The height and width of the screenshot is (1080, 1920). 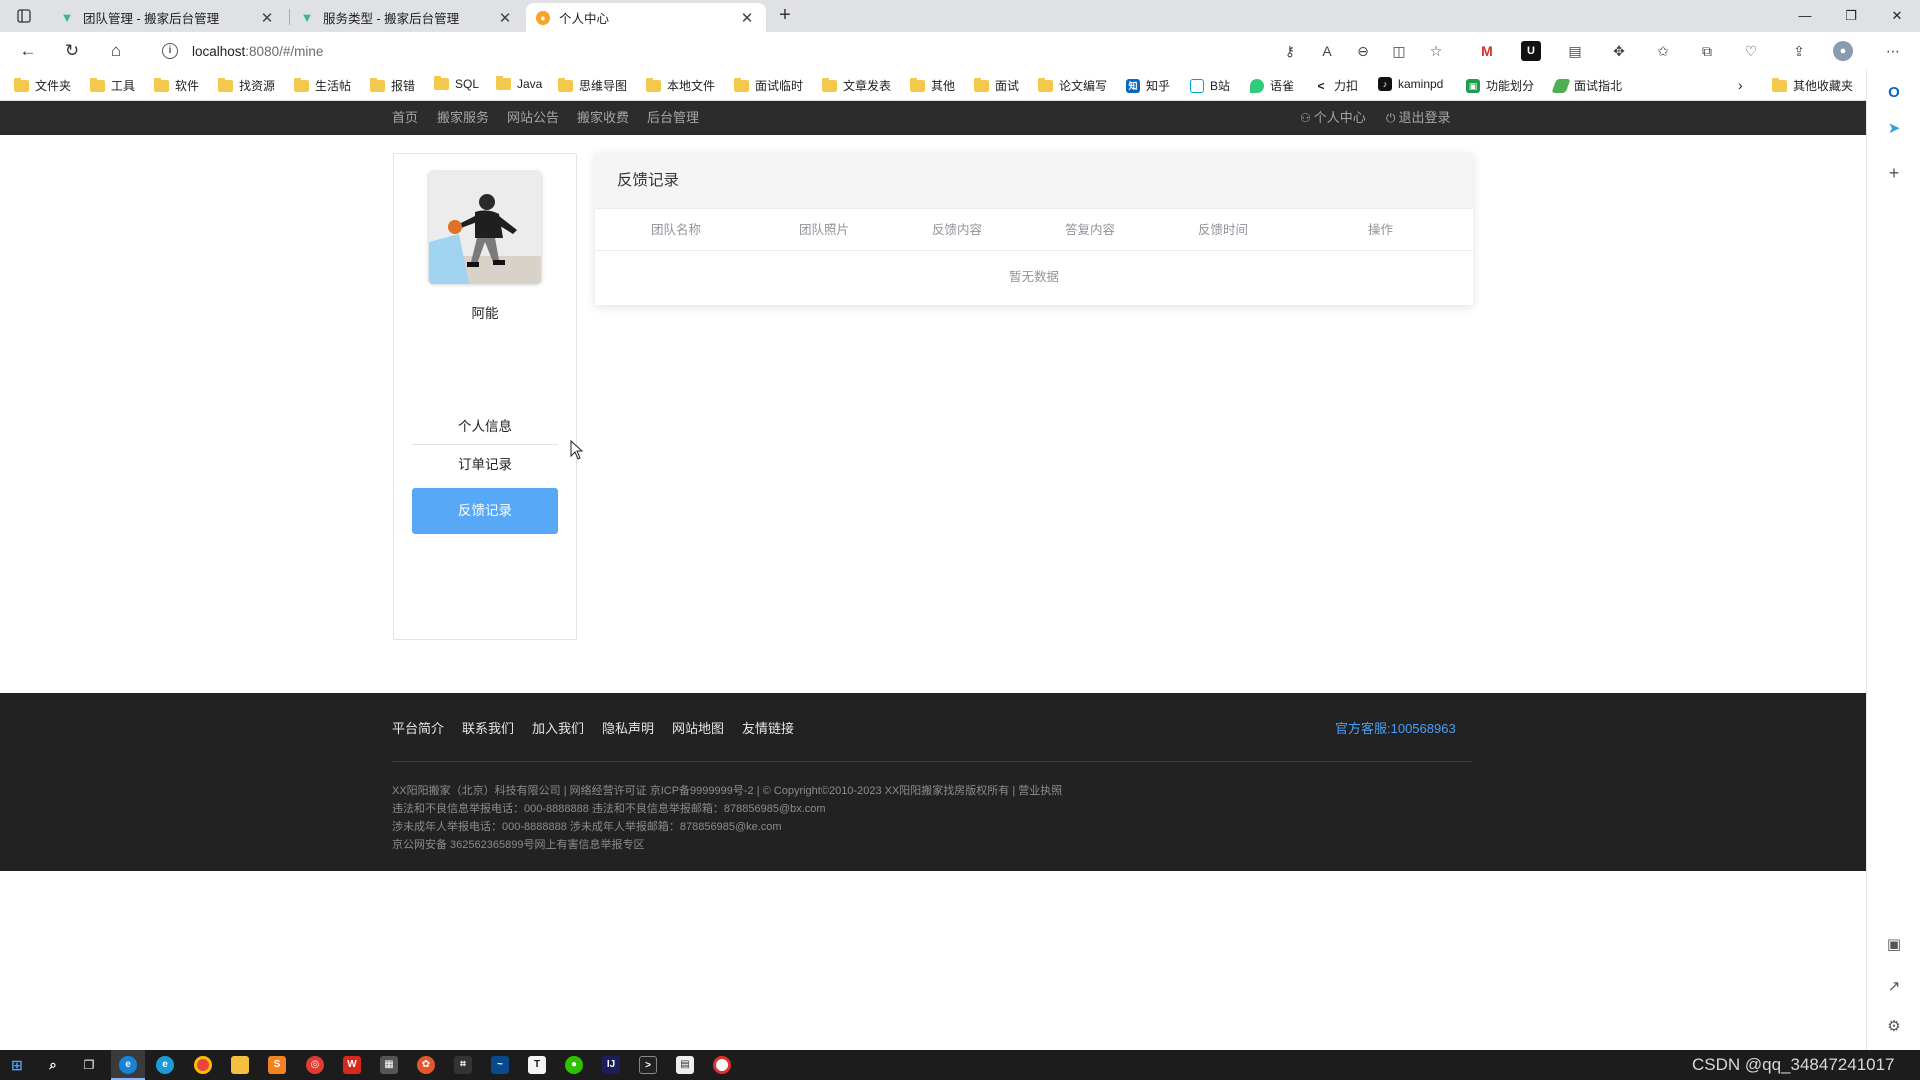 I want to click on edge-browser-icon: e, so click(x=128, y=1065).